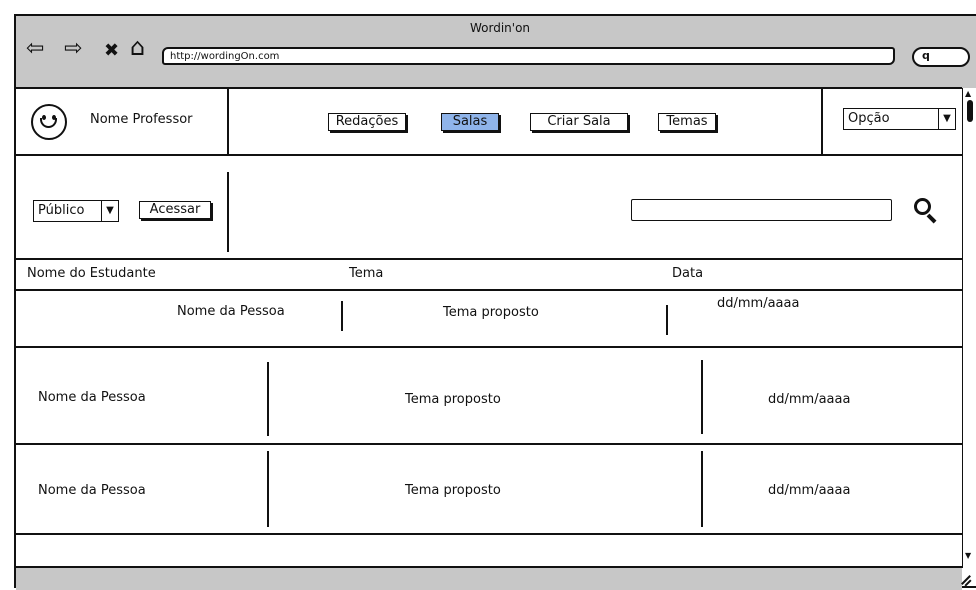  What do you see at coordinates (228, 212) in the screenshot?
I see `toolbar-divider` at bounding box center [228, 212].